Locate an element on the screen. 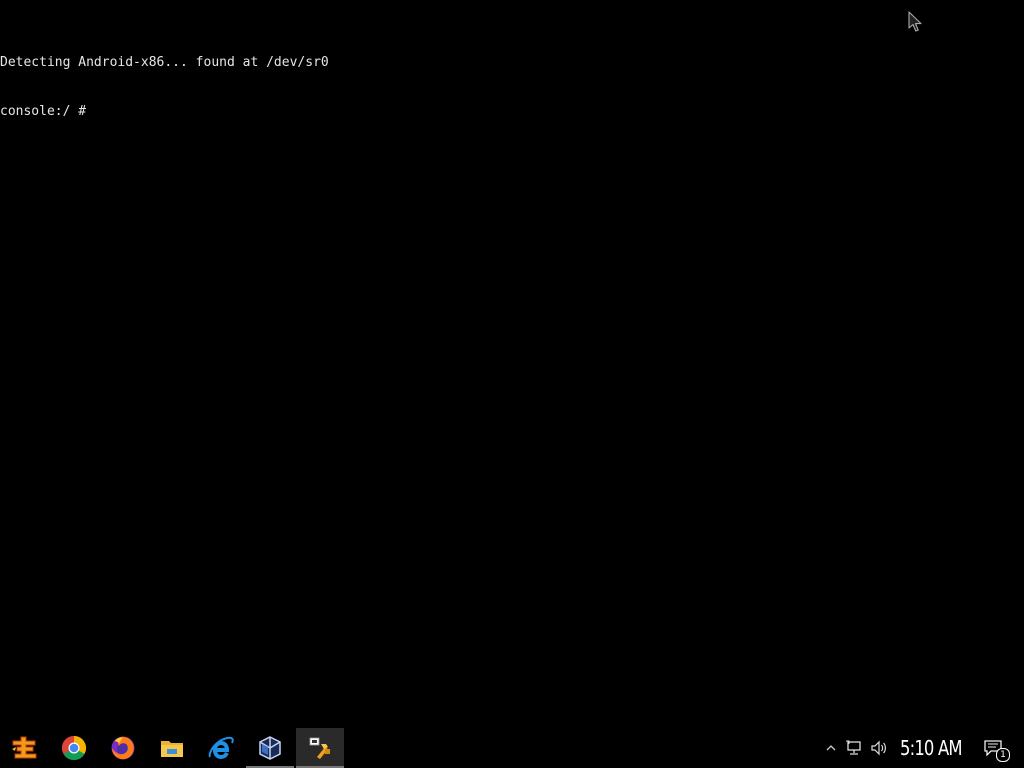 Image resolution: width=1024 pixels, height=768 pixels. taskbar-firefox-button is located at coordinates (123, 748).